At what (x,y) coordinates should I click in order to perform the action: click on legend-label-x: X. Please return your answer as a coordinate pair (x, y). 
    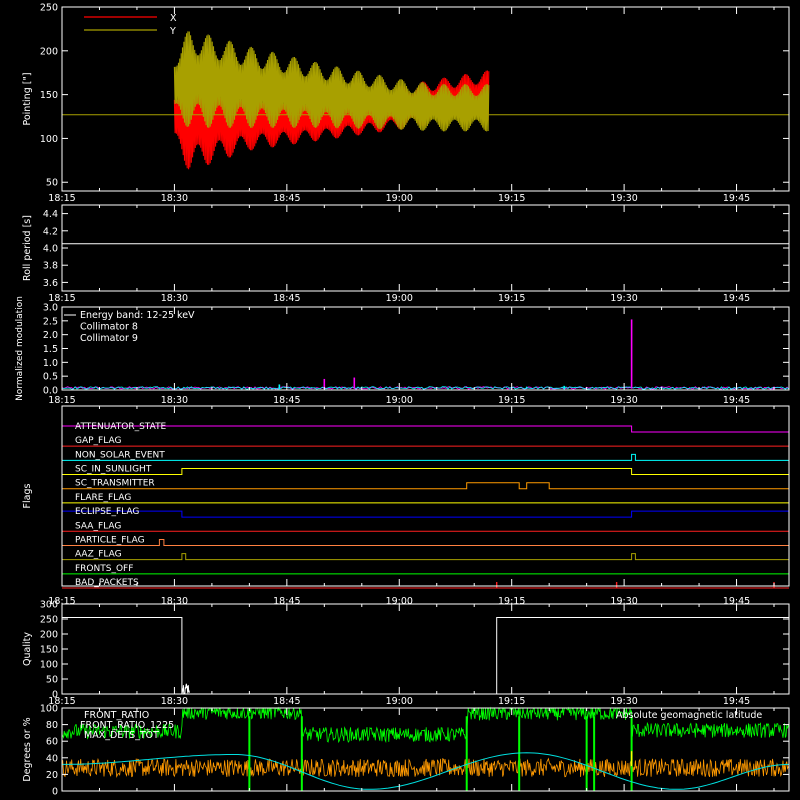
    Looking at the image, I should click on (173, 18).